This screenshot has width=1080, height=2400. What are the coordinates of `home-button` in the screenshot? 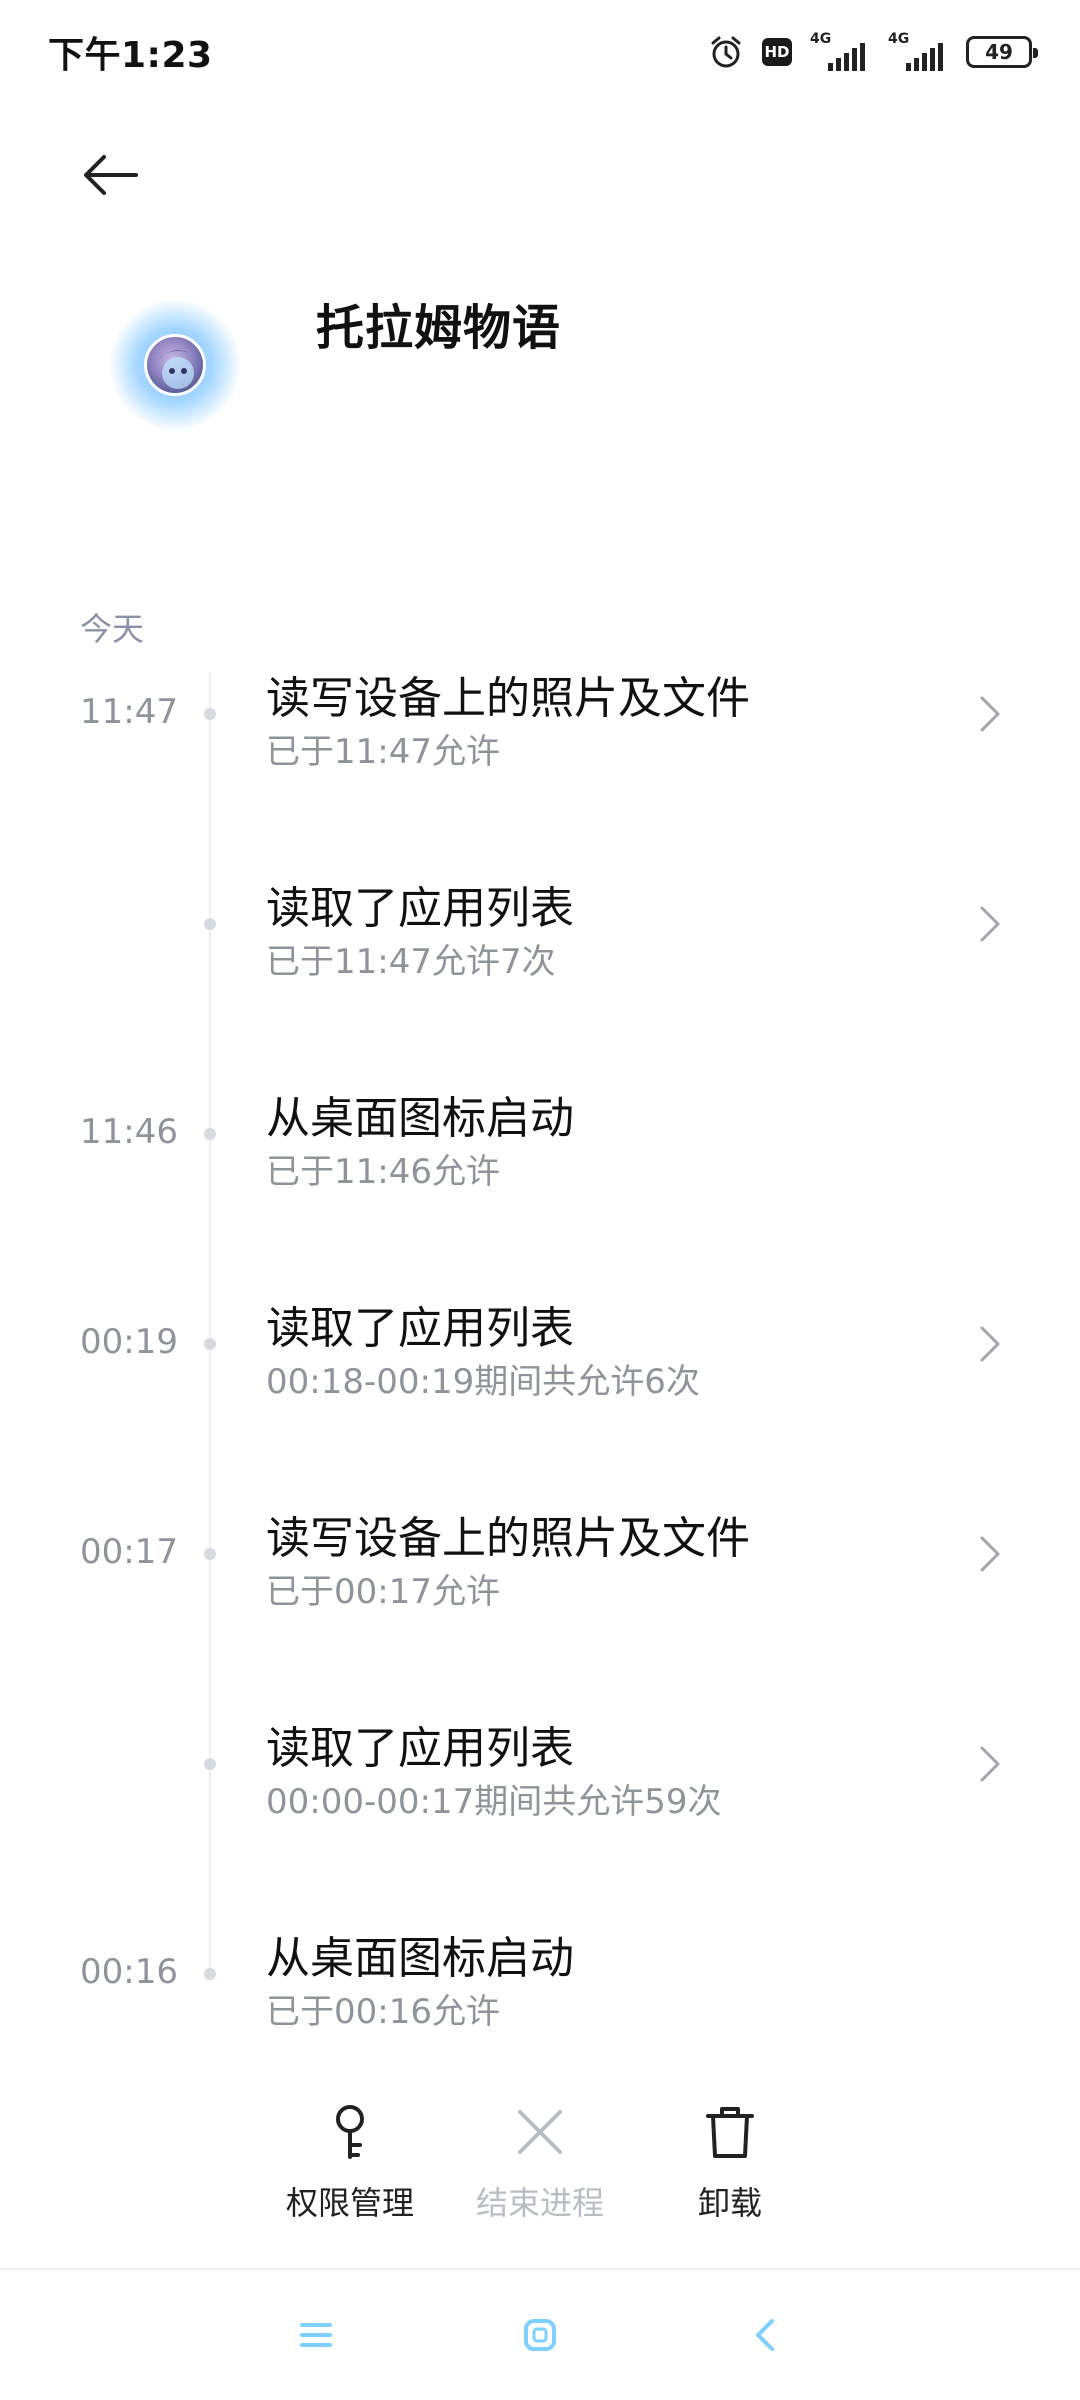 It's located at (540, 2335).